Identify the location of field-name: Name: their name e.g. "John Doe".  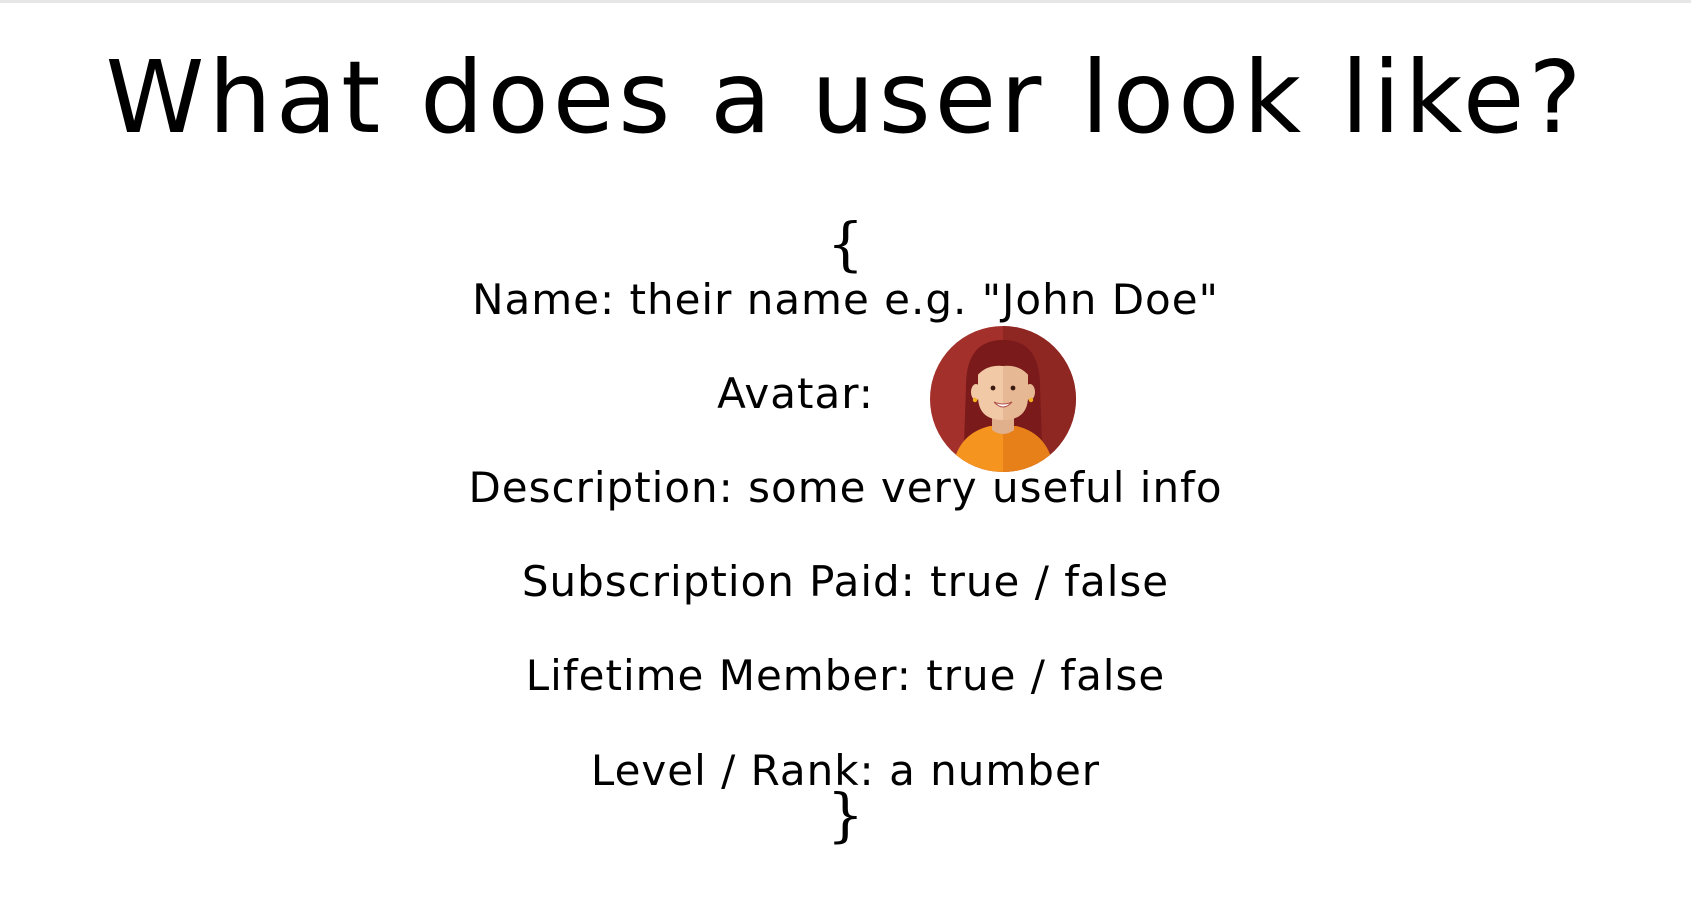
(845, 299).